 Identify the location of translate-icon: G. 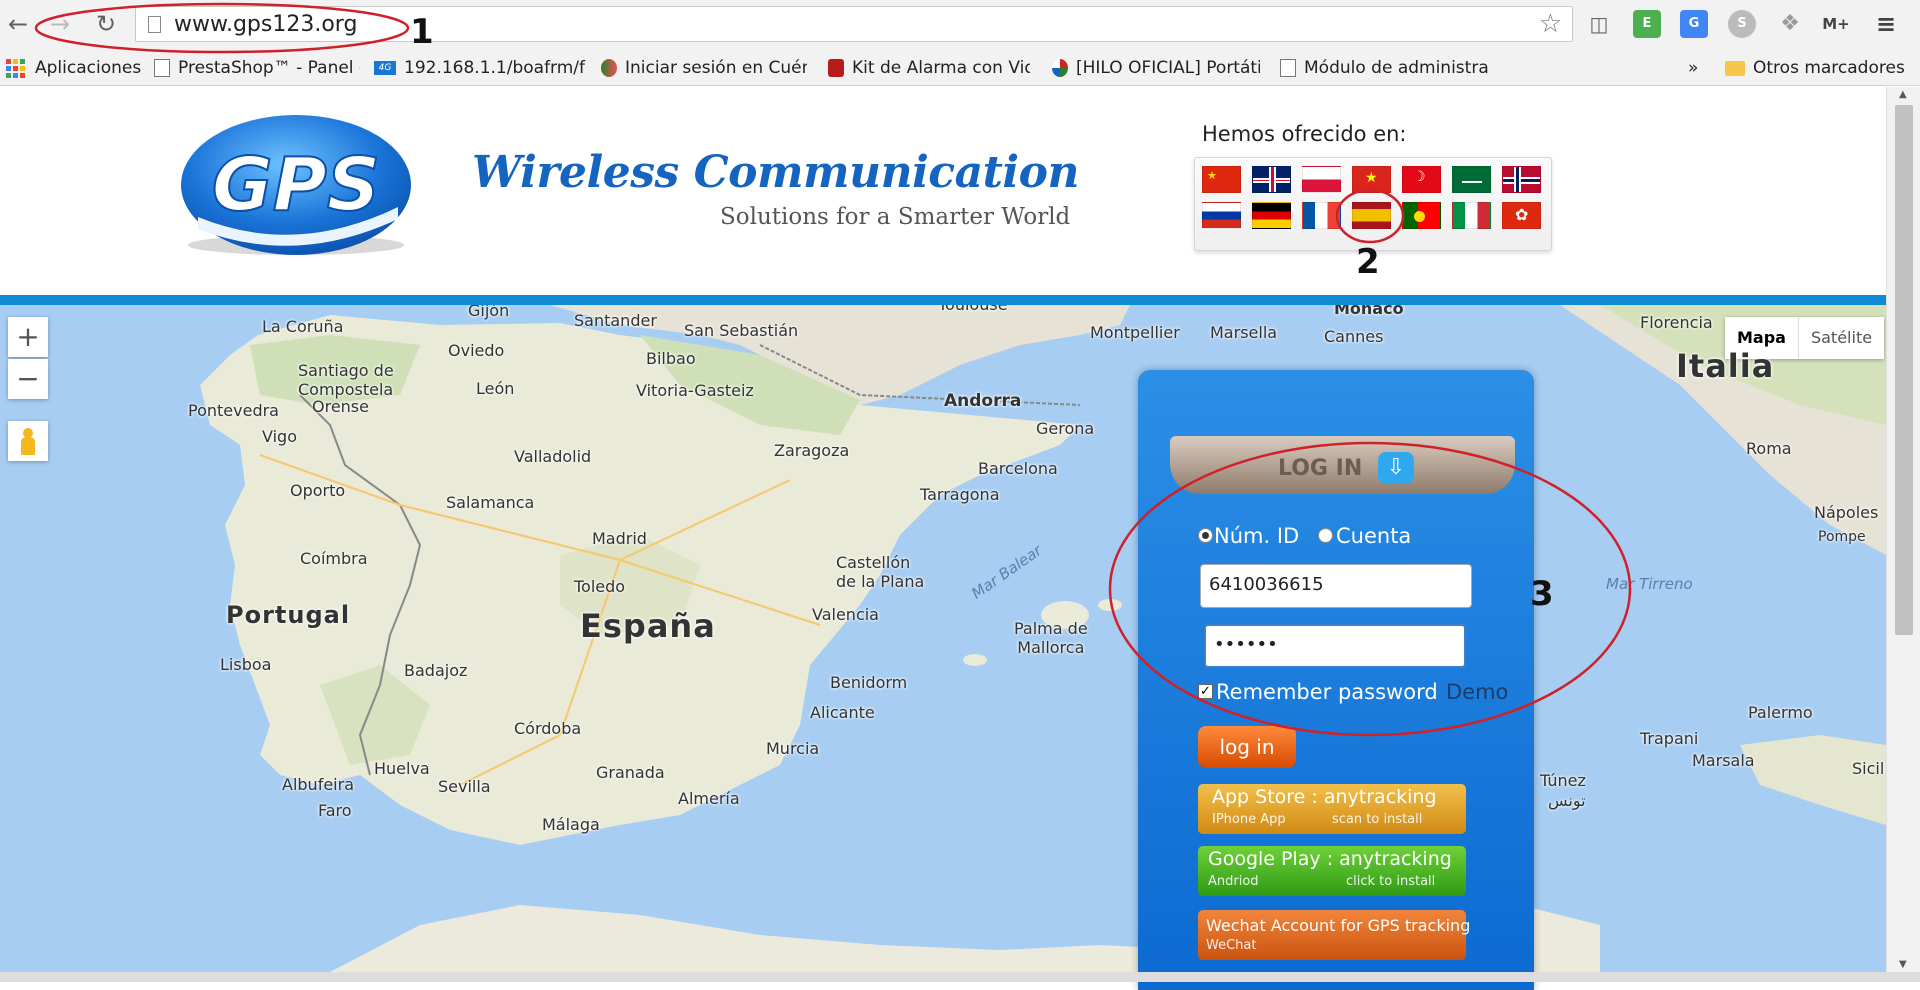
(1694, 24).